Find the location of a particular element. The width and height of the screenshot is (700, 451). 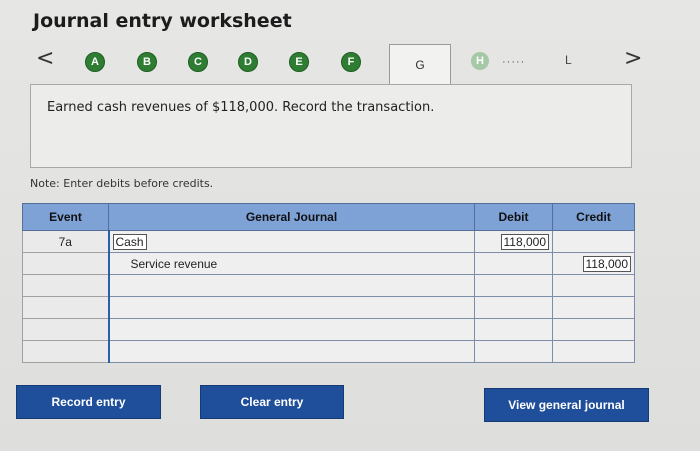

credit-value: 118,000 is located at coordinates (606, 263).